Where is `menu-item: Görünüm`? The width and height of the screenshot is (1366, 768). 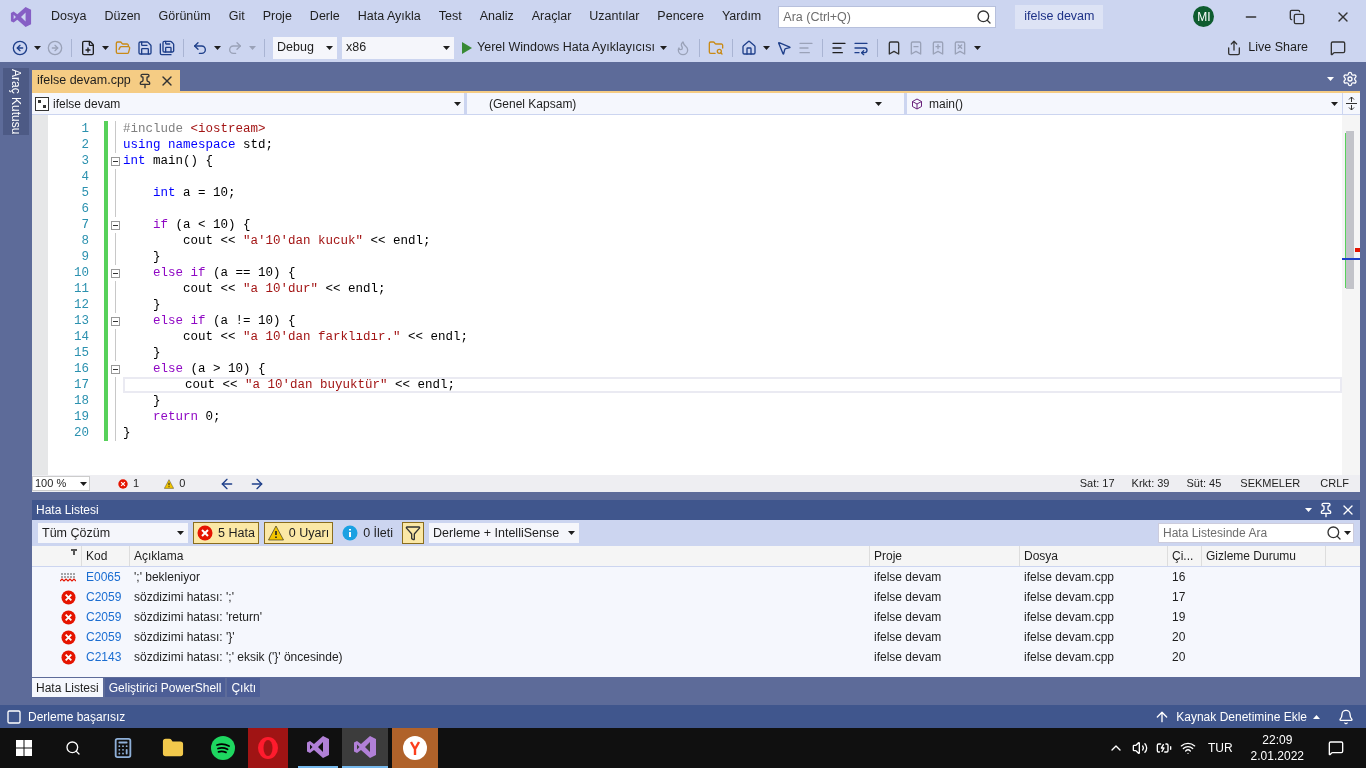 menu-item: Görünüm is located at coordinates (184, 16).